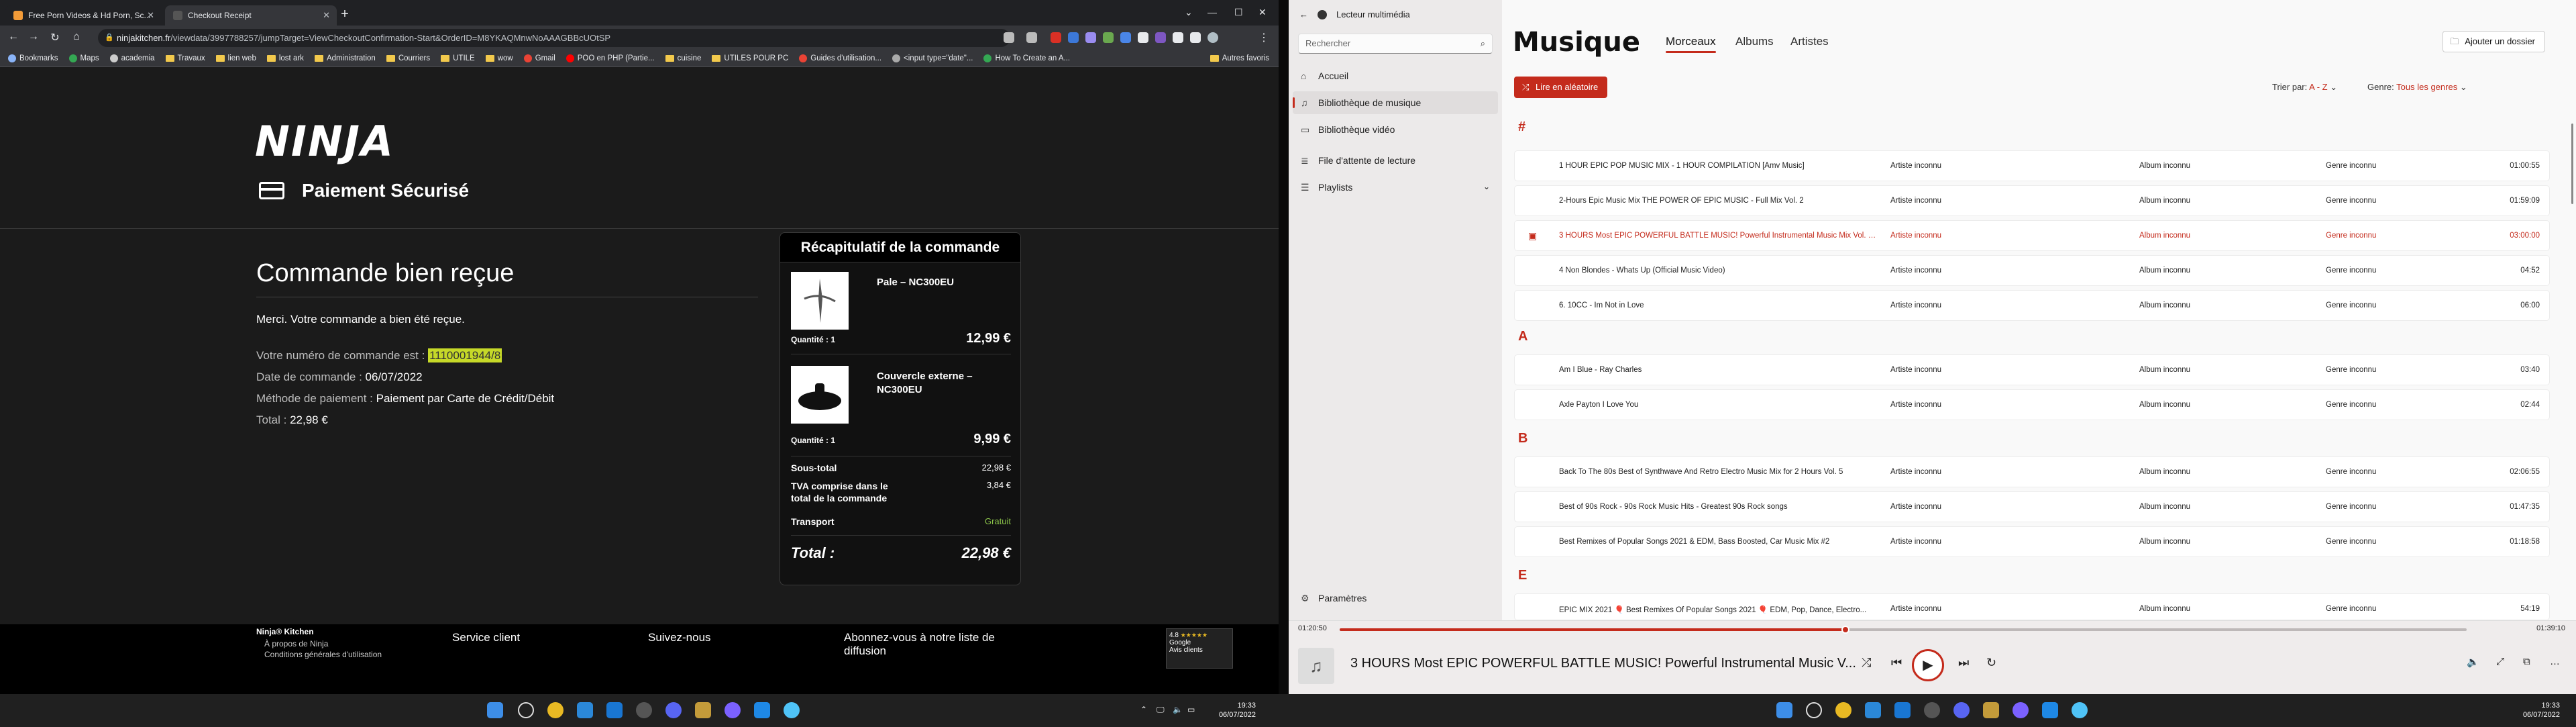 This screenshot has height=727, width=2576. What do you see at coordinates (1189, 12) in the screenshot?
I see `chevron-down-icon: ⌄` at bounding box center [1189, 12].